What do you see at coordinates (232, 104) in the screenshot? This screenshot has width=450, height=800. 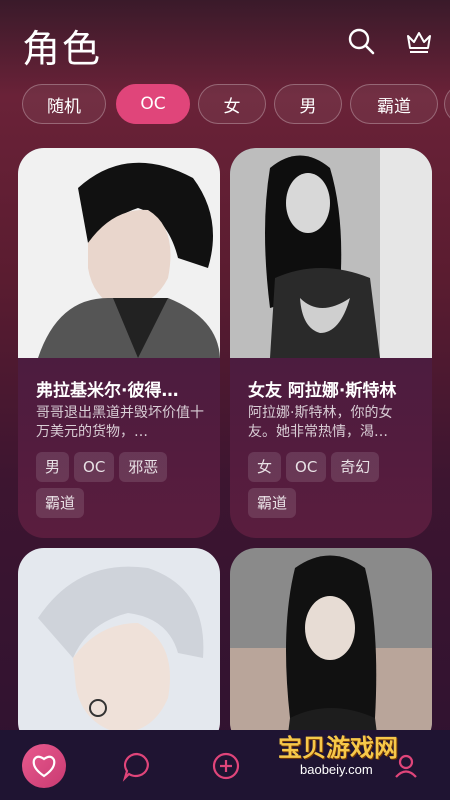 I see `filter-chip-female: 女` at bounding box center [232, 104].